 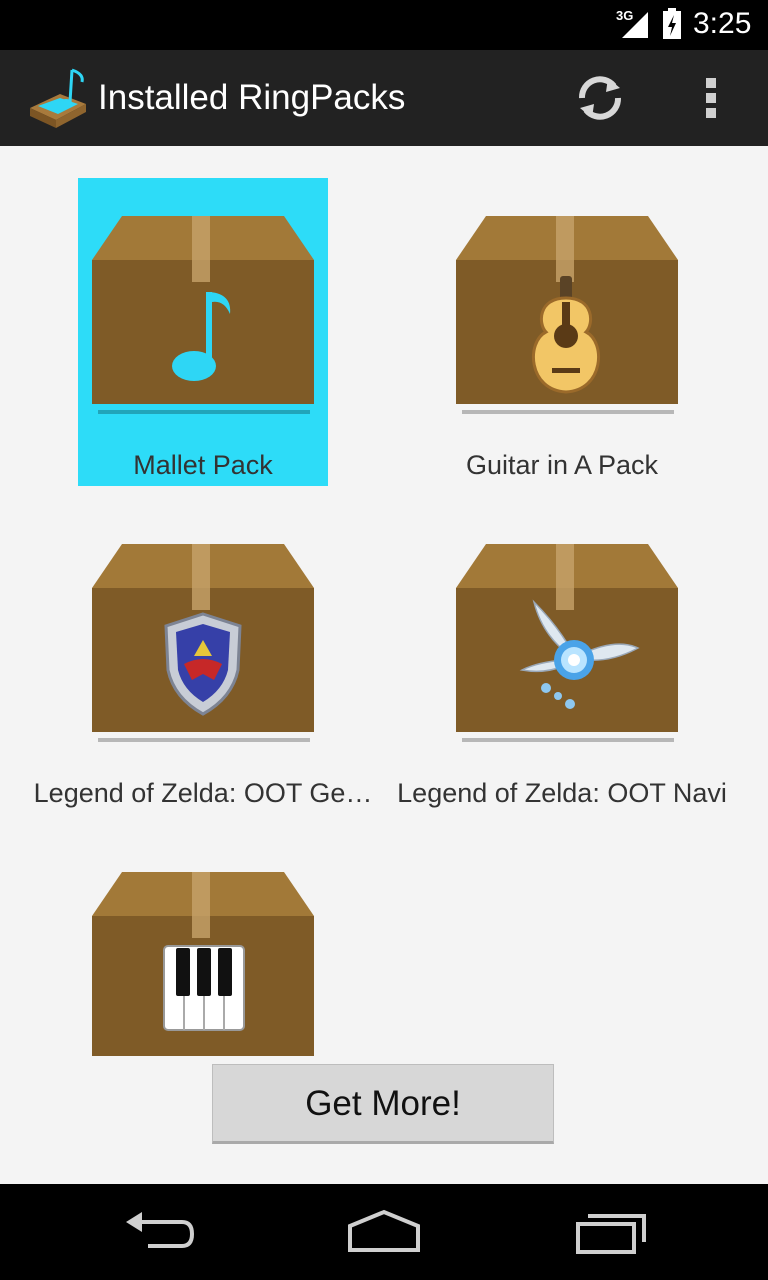 What do you see at coordinates (58, 98) in the screenshot?
I see `ringpacks-app-icon` at bounding box center [58, 98].